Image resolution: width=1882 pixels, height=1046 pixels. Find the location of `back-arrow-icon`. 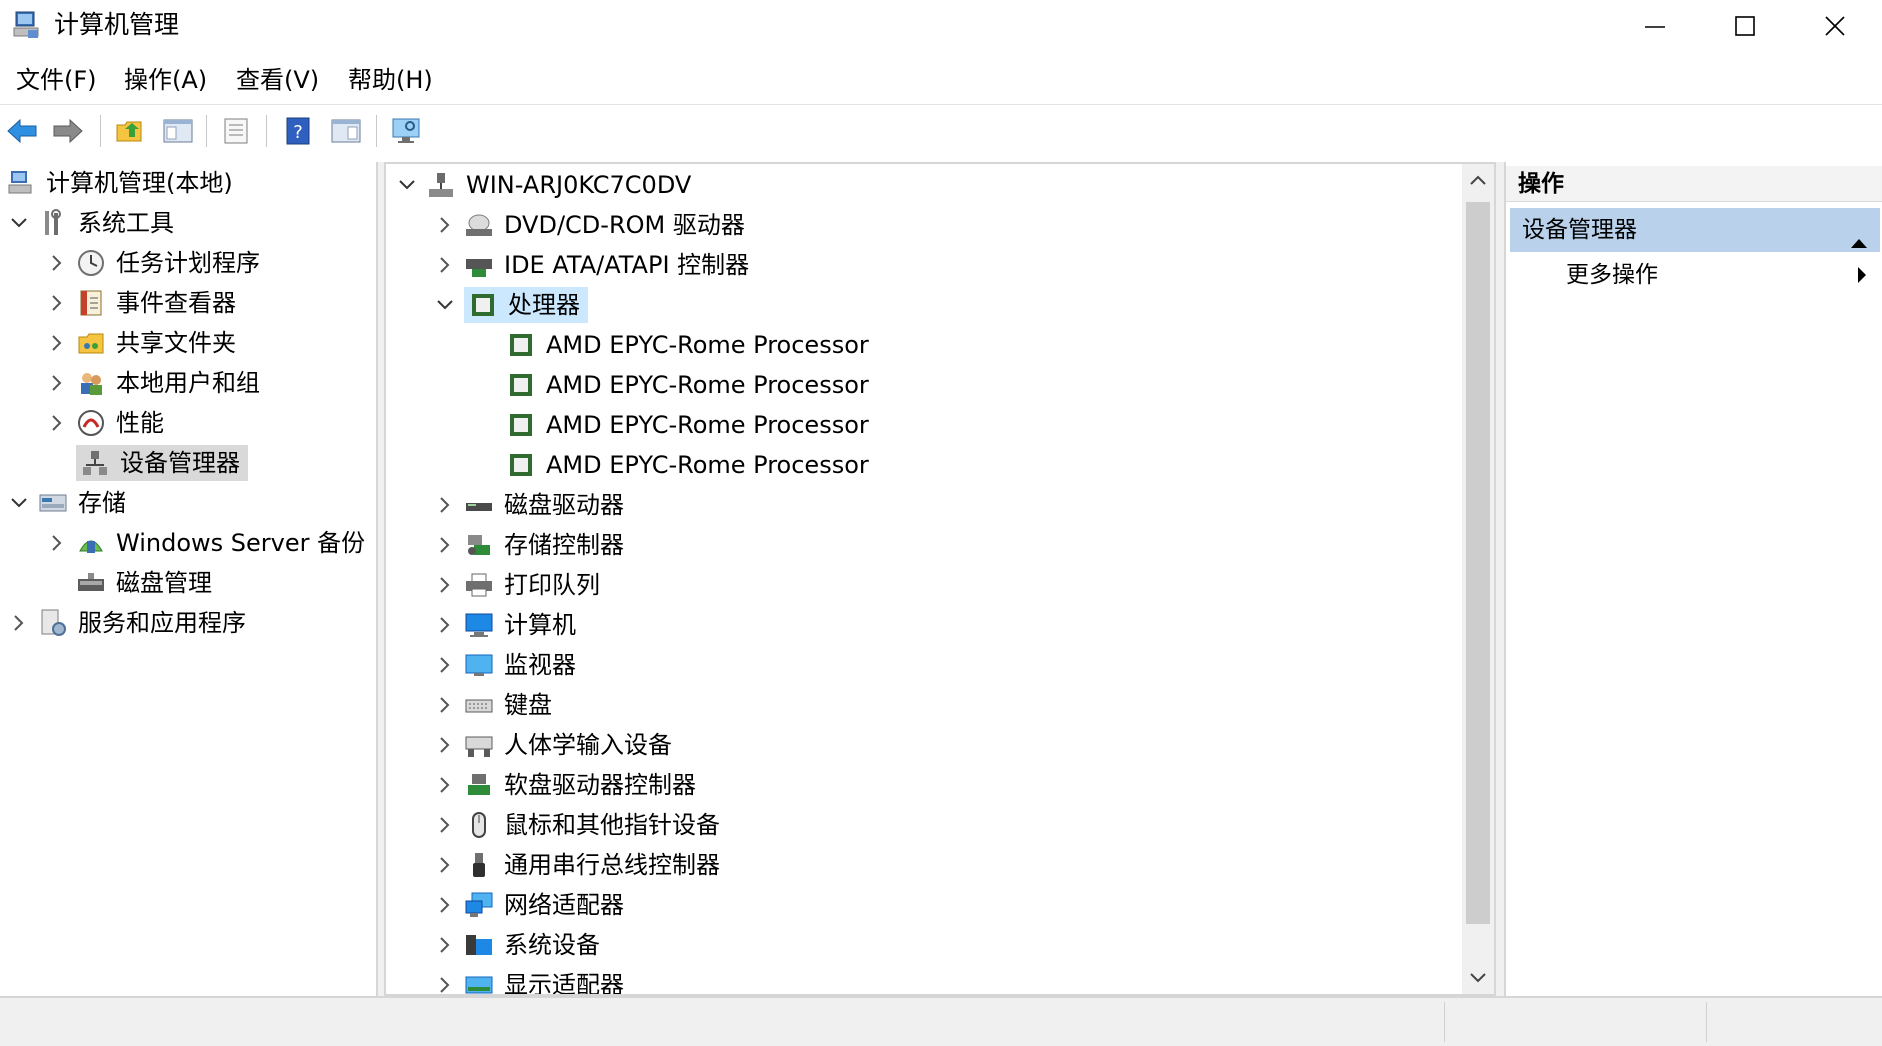

back-arrow-icon is located at coordinates (22, 131).